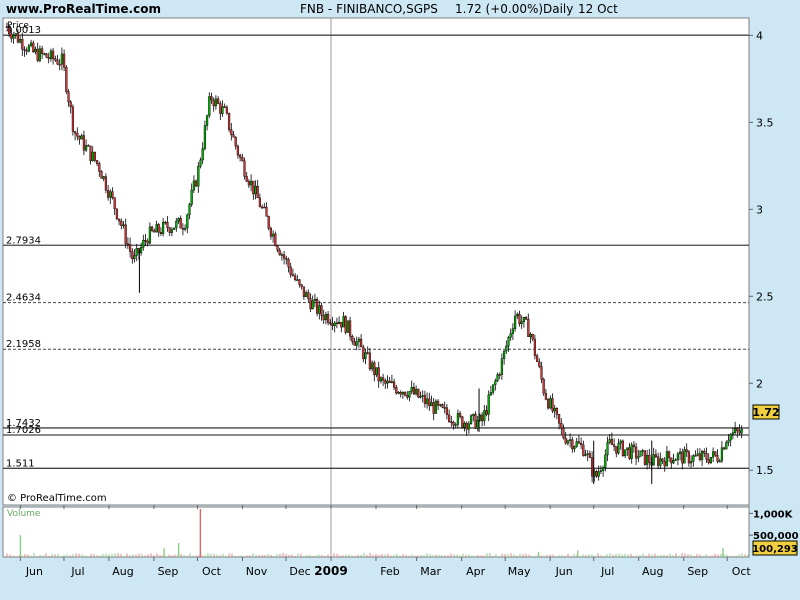  Describe the element at coordinates (773, 514) in the screenshot. I see `volume-y-tick-label: 1,000K` at that location.